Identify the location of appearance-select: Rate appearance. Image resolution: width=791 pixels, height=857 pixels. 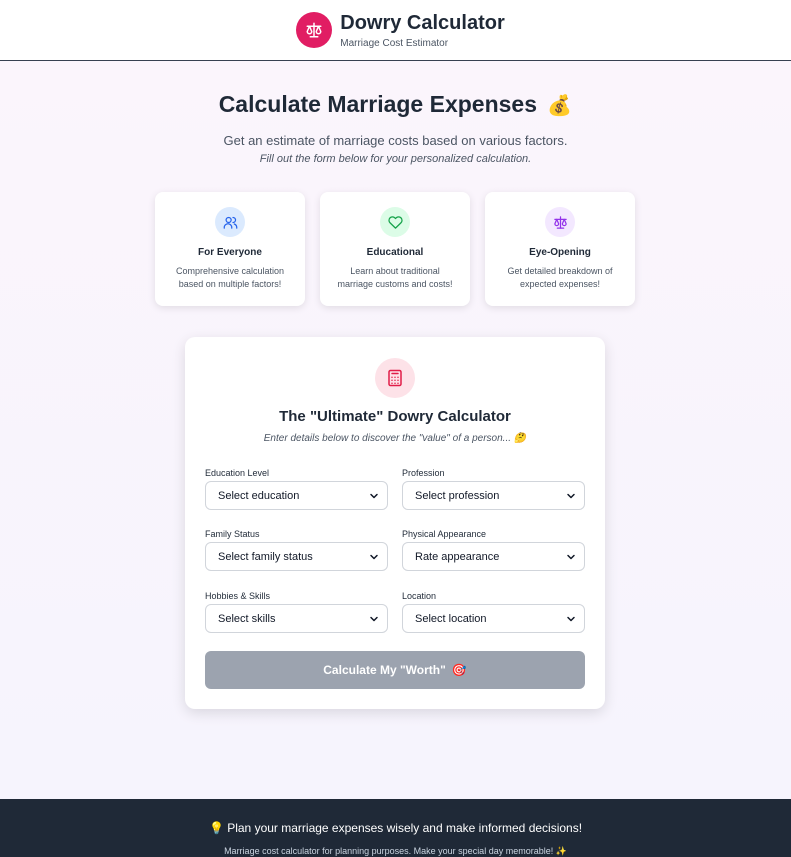
(493, 556).